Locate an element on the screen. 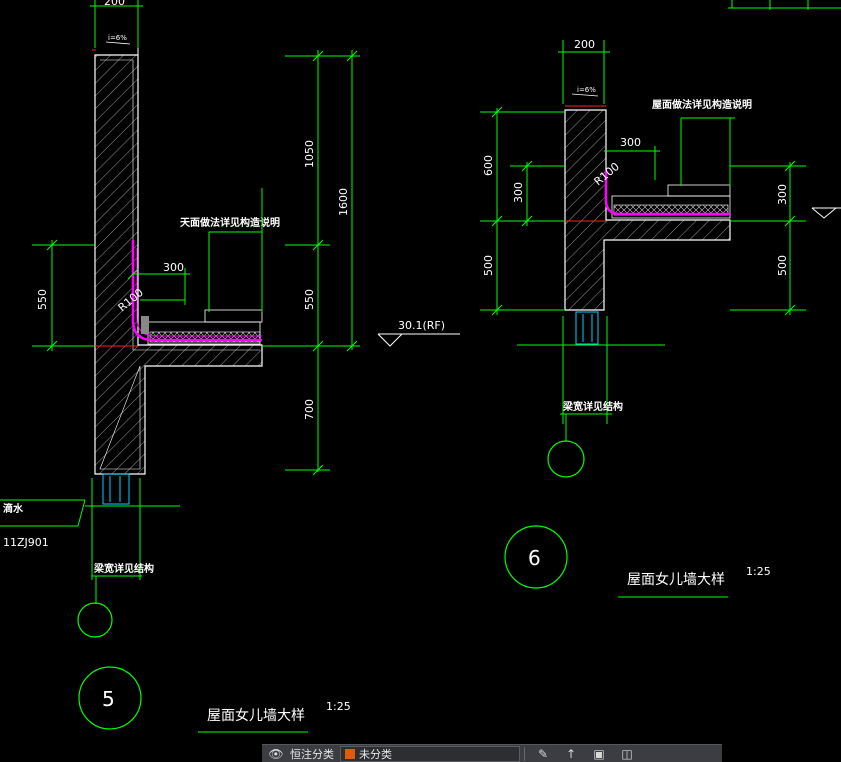 The width and height of the screenshot is (841, 762). detail5-roof-note: 天面做法详见构造说明 is located at coordinates (230, 222).